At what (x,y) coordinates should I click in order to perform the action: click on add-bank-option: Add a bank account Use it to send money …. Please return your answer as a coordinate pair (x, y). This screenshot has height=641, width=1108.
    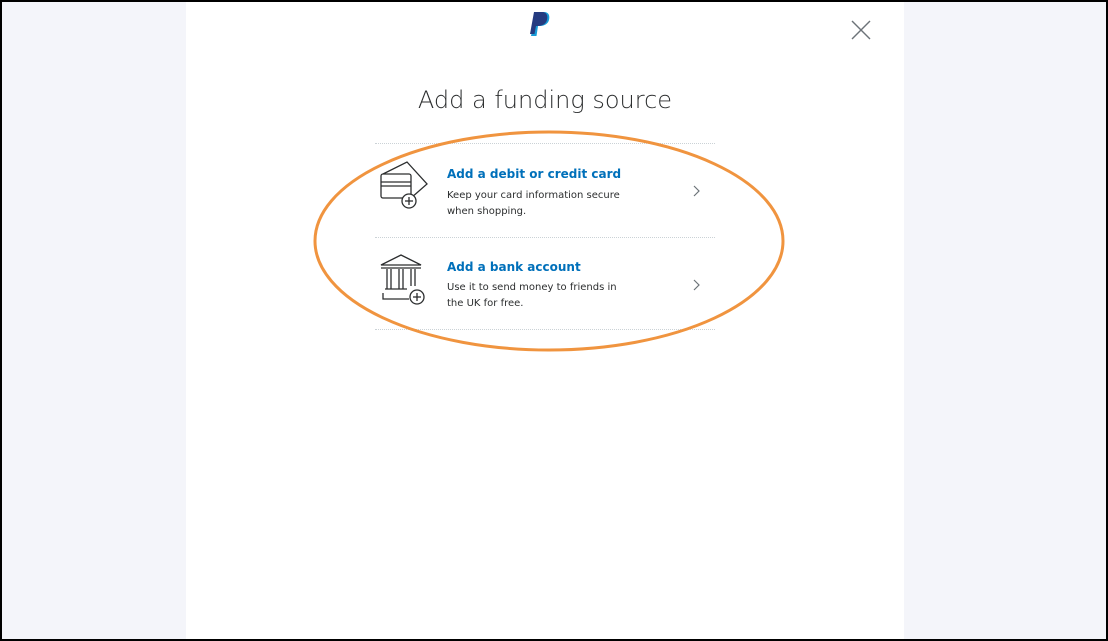
    Looking at the image, I should click on (545, 288).